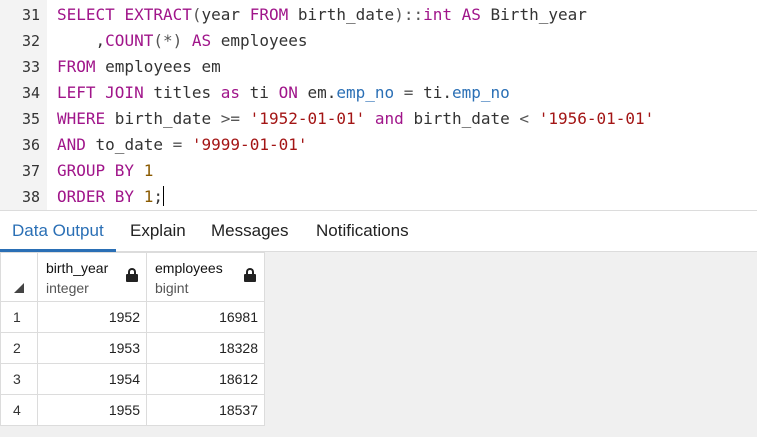 This screenshot has width=757, height=437. Describe the element at coordinates (71, 144) in the screenshot. I see `code-token: AND` at that location.